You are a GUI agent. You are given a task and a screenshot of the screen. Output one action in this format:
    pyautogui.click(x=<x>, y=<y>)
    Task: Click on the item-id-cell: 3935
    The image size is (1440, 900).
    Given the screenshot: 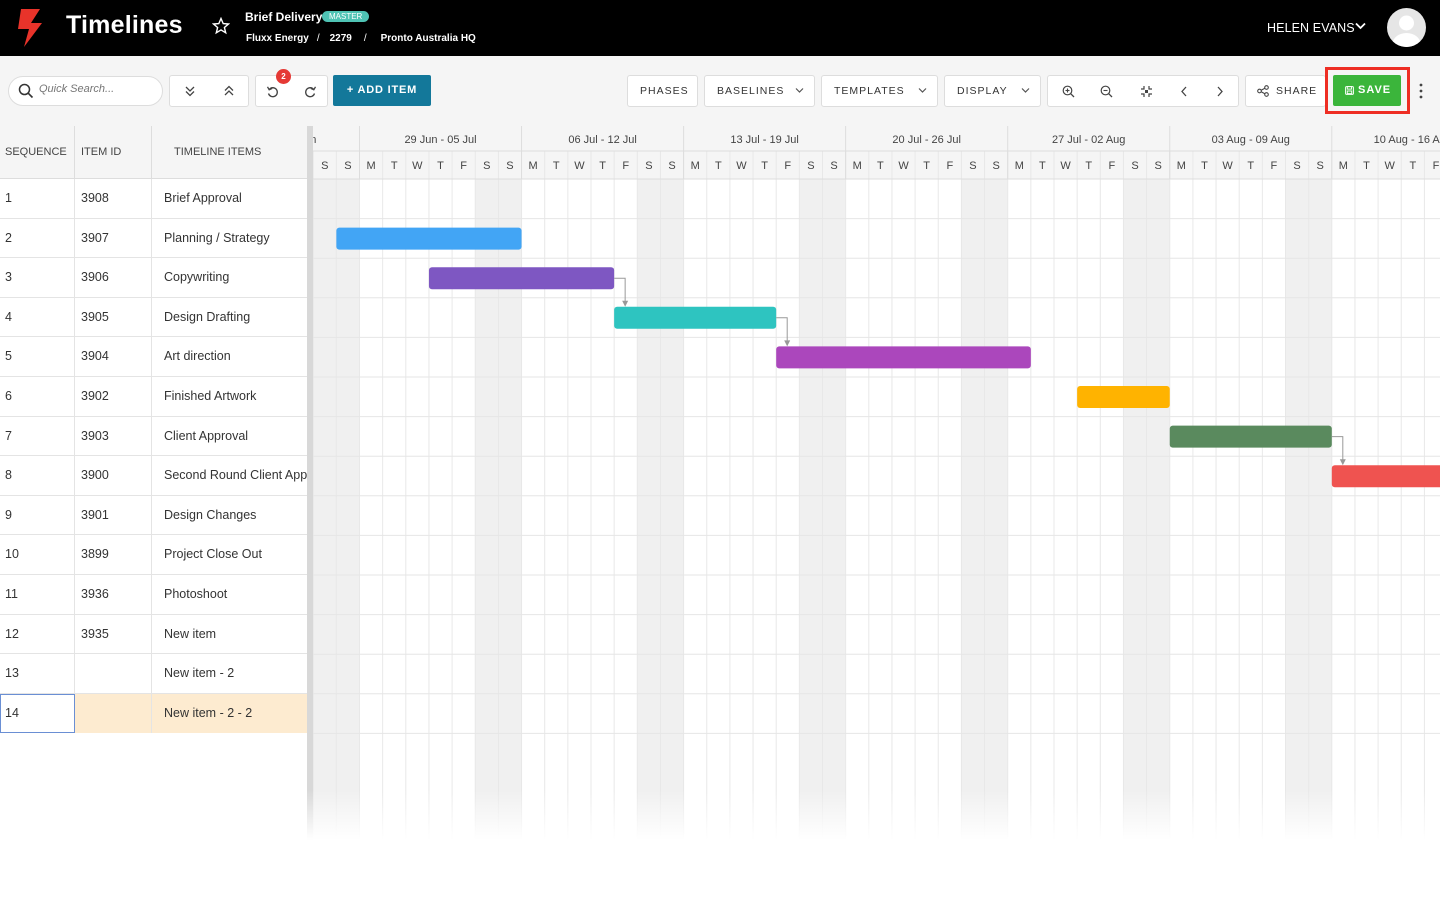 What is the action you would take?
    pyautogui.click(x=113, y=634)
    